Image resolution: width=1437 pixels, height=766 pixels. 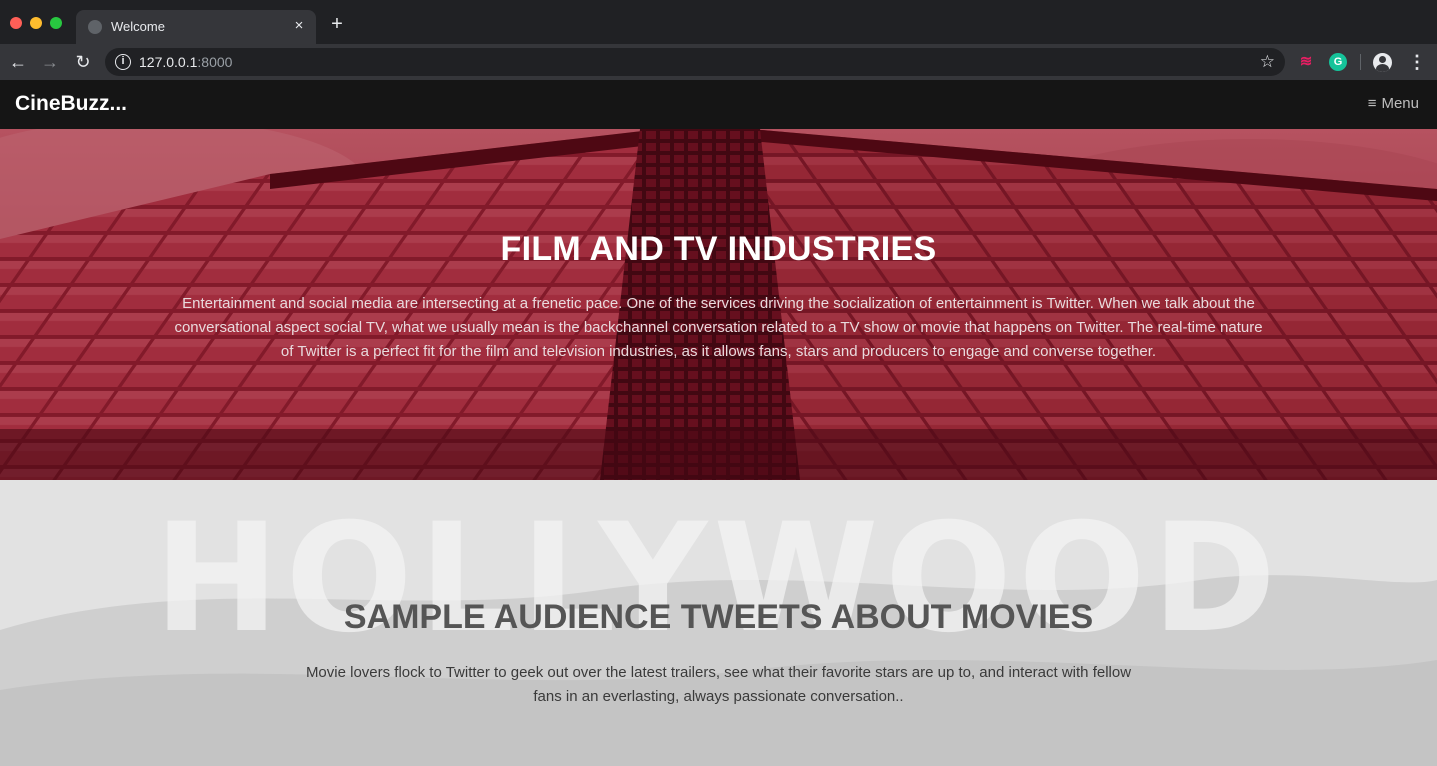 What do you see at coordinates (50, 62) in the screenshot?
I see `forward-button: →` at bounding box center [50, 62].